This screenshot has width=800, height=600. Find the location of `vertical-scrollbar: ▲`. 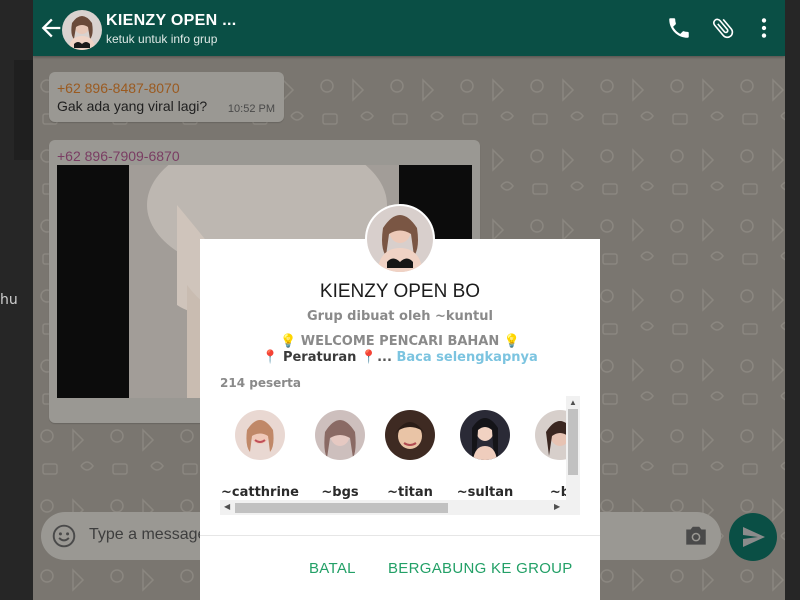

vertical-scrollbar: ▲ is located at coordinates (573, 448).